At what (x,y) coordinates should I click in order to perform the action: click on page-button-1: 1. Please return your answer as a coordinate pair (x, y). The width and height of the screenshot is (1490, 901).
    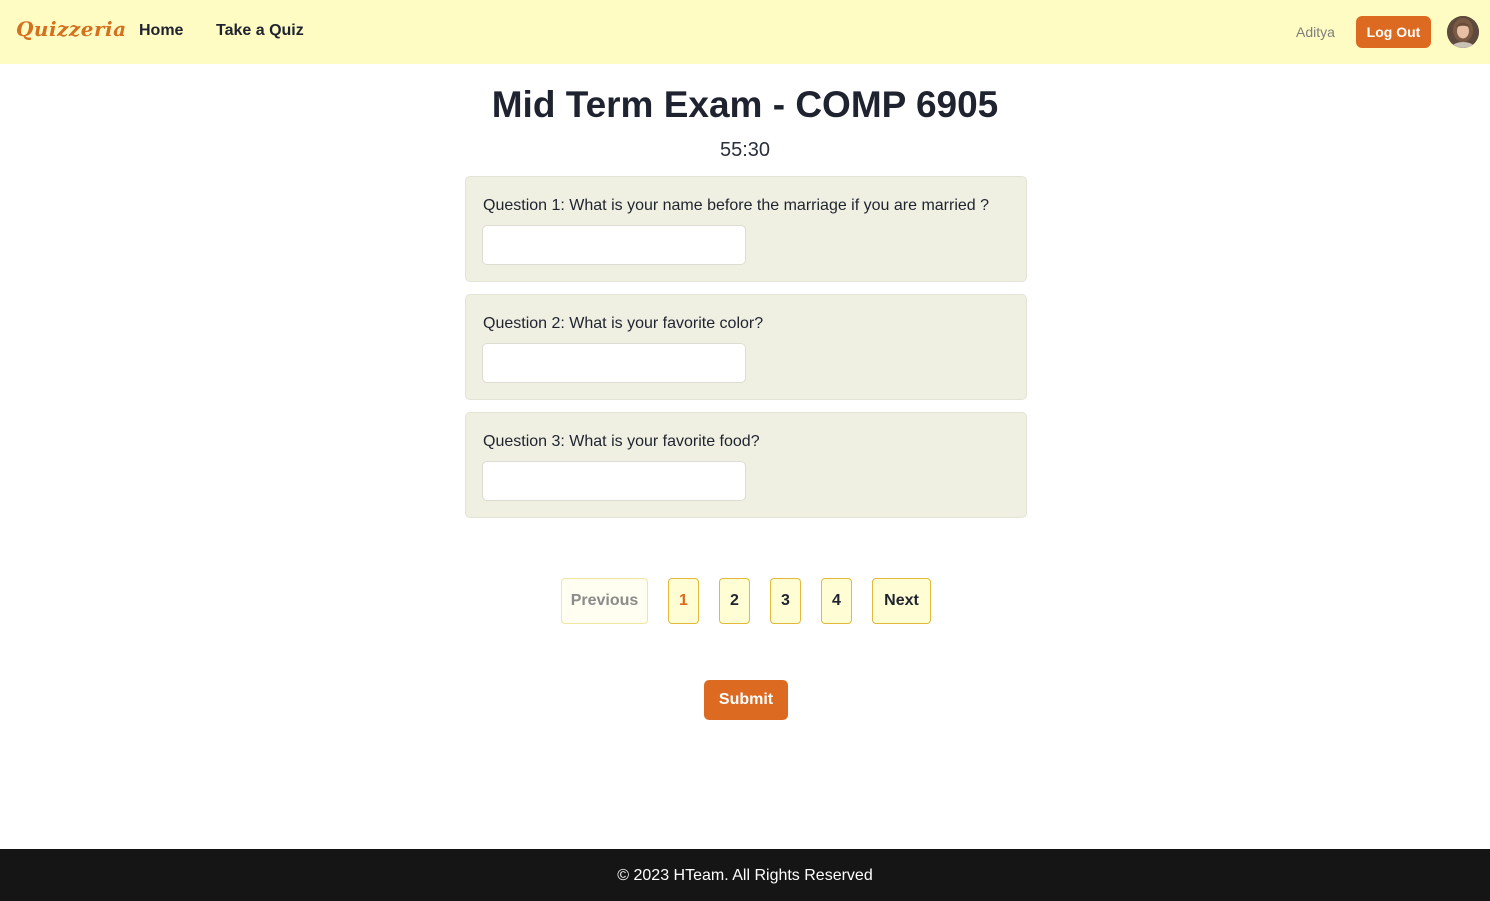
    Looking at the image, I should click on (683, 601).